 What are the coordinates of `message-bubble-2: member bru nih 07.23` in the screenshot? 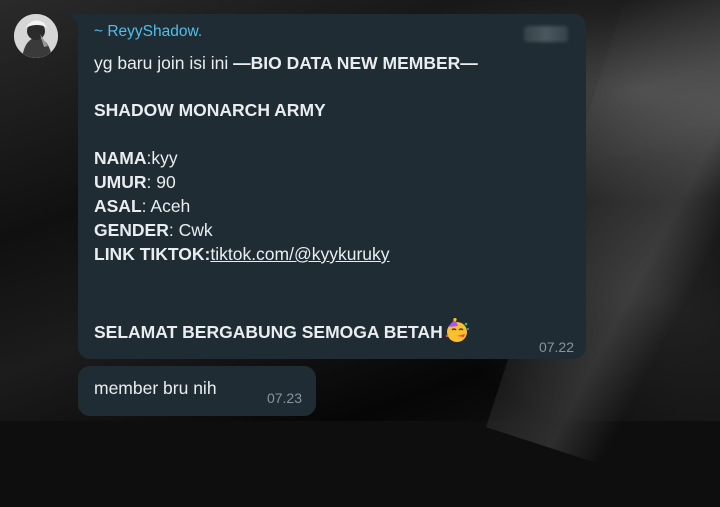 It's located at (197, 391).